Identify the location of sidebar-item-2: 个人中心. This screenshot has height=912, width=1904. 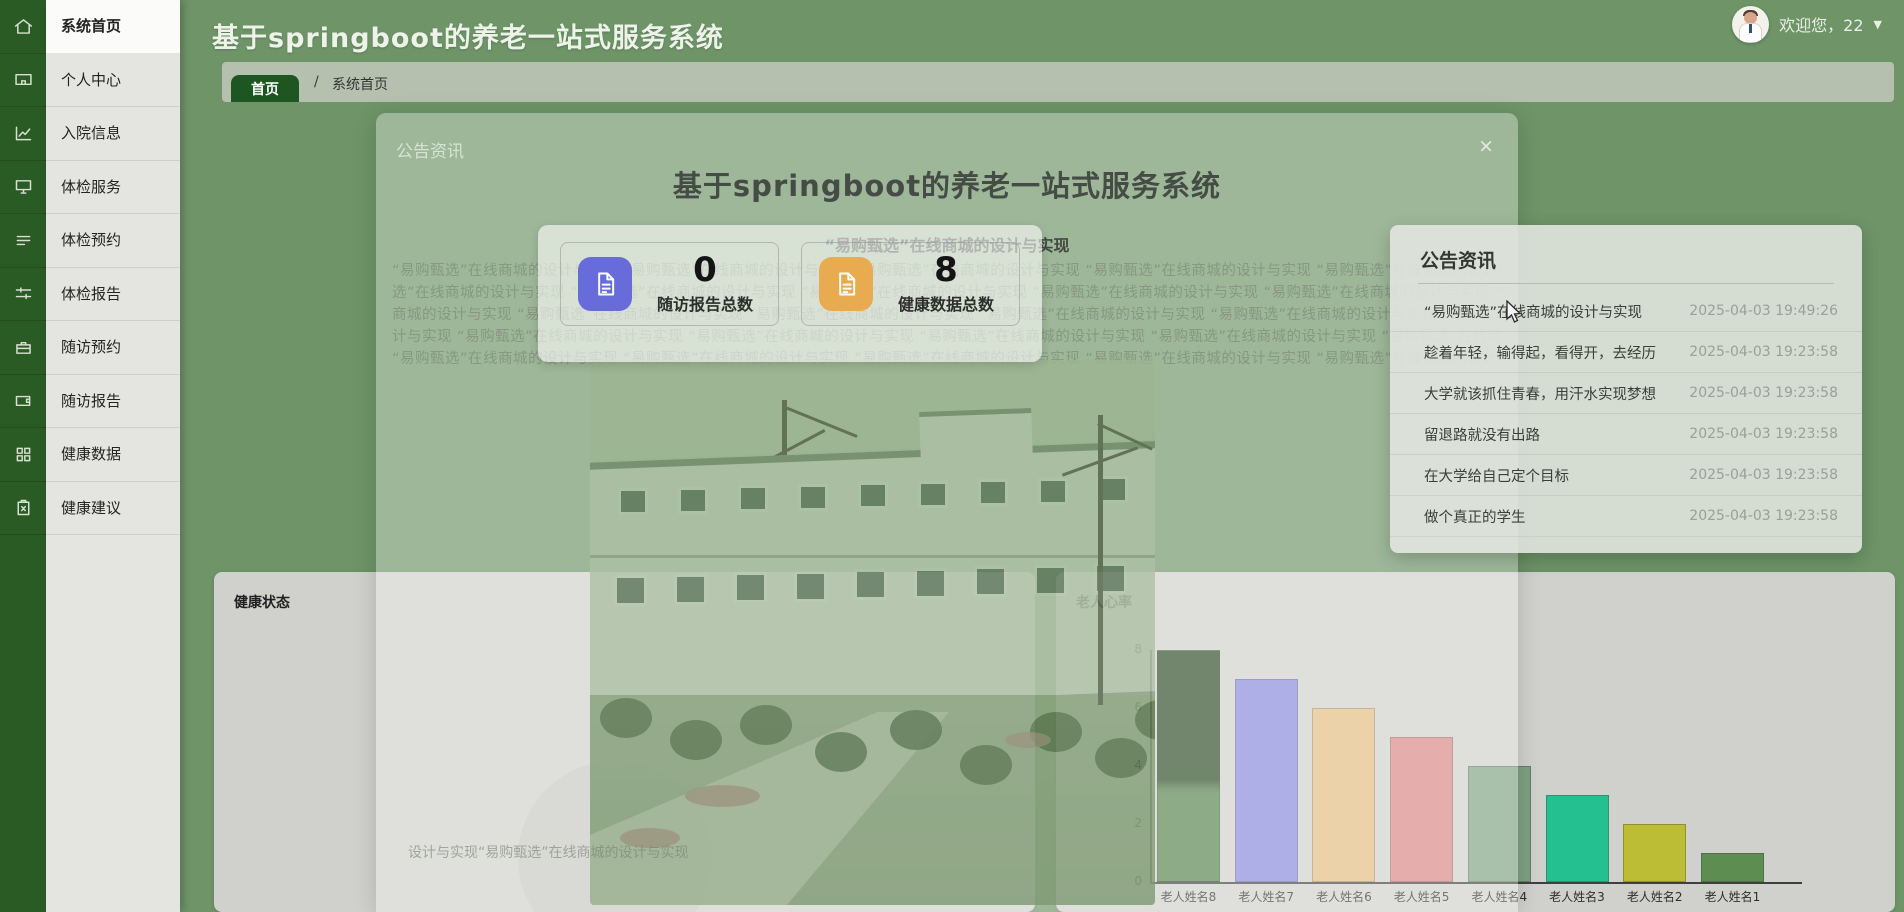
(113, 80).